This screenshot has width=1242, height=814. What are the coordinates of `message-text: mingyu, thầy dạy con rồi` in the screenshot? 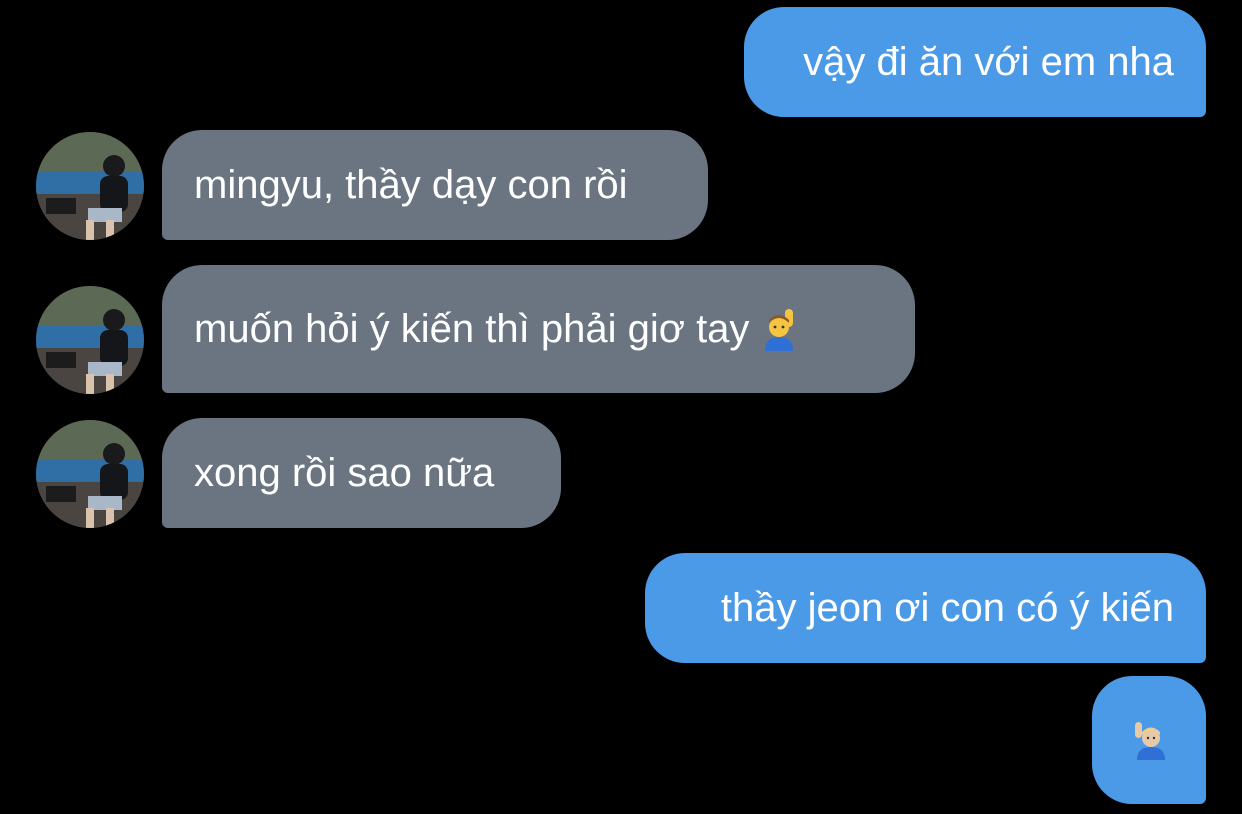 It's located at (411, 185).